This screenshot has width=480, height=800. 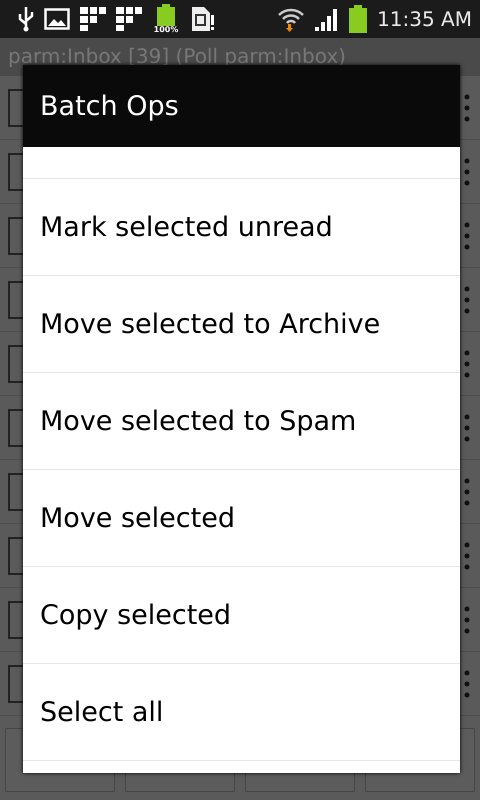 What do you see at coordinates (241, 324) in the screenshot?
I see `menu-item: Move selected to Archive` at bounding box center [241, 324].